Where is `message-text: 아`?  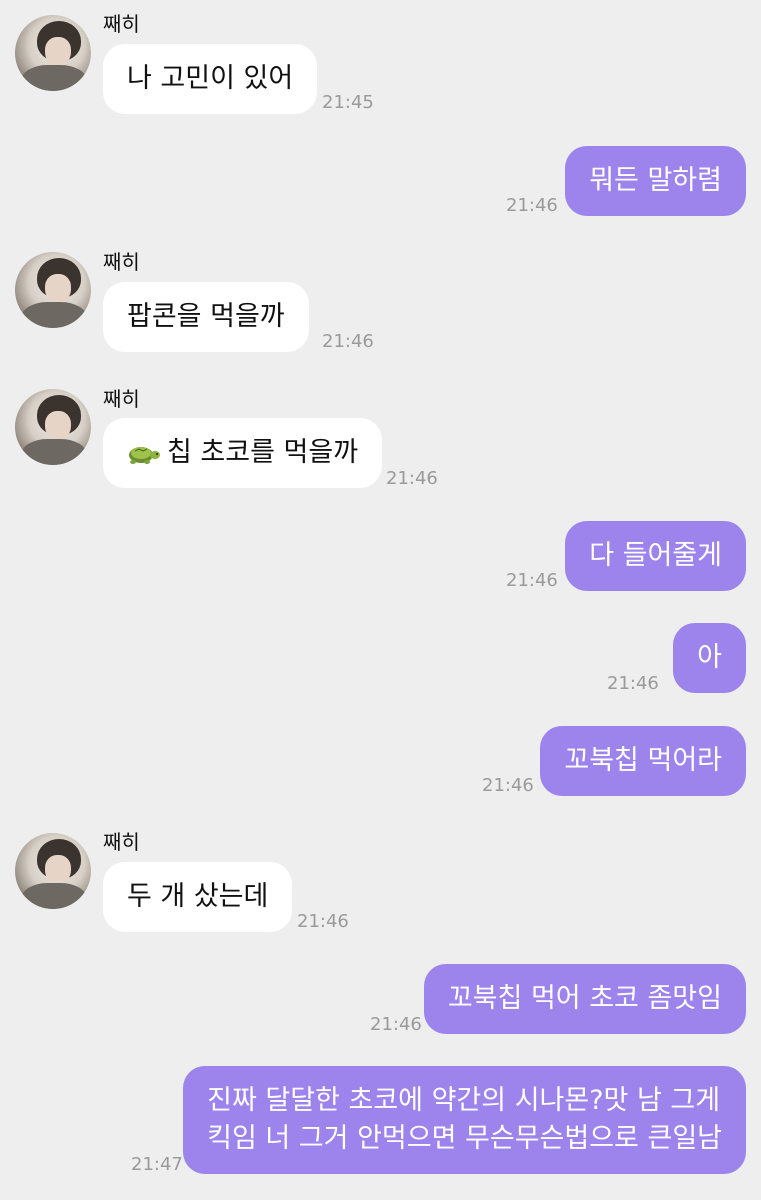 message-text: 아 is located at coordinates (709, 657).